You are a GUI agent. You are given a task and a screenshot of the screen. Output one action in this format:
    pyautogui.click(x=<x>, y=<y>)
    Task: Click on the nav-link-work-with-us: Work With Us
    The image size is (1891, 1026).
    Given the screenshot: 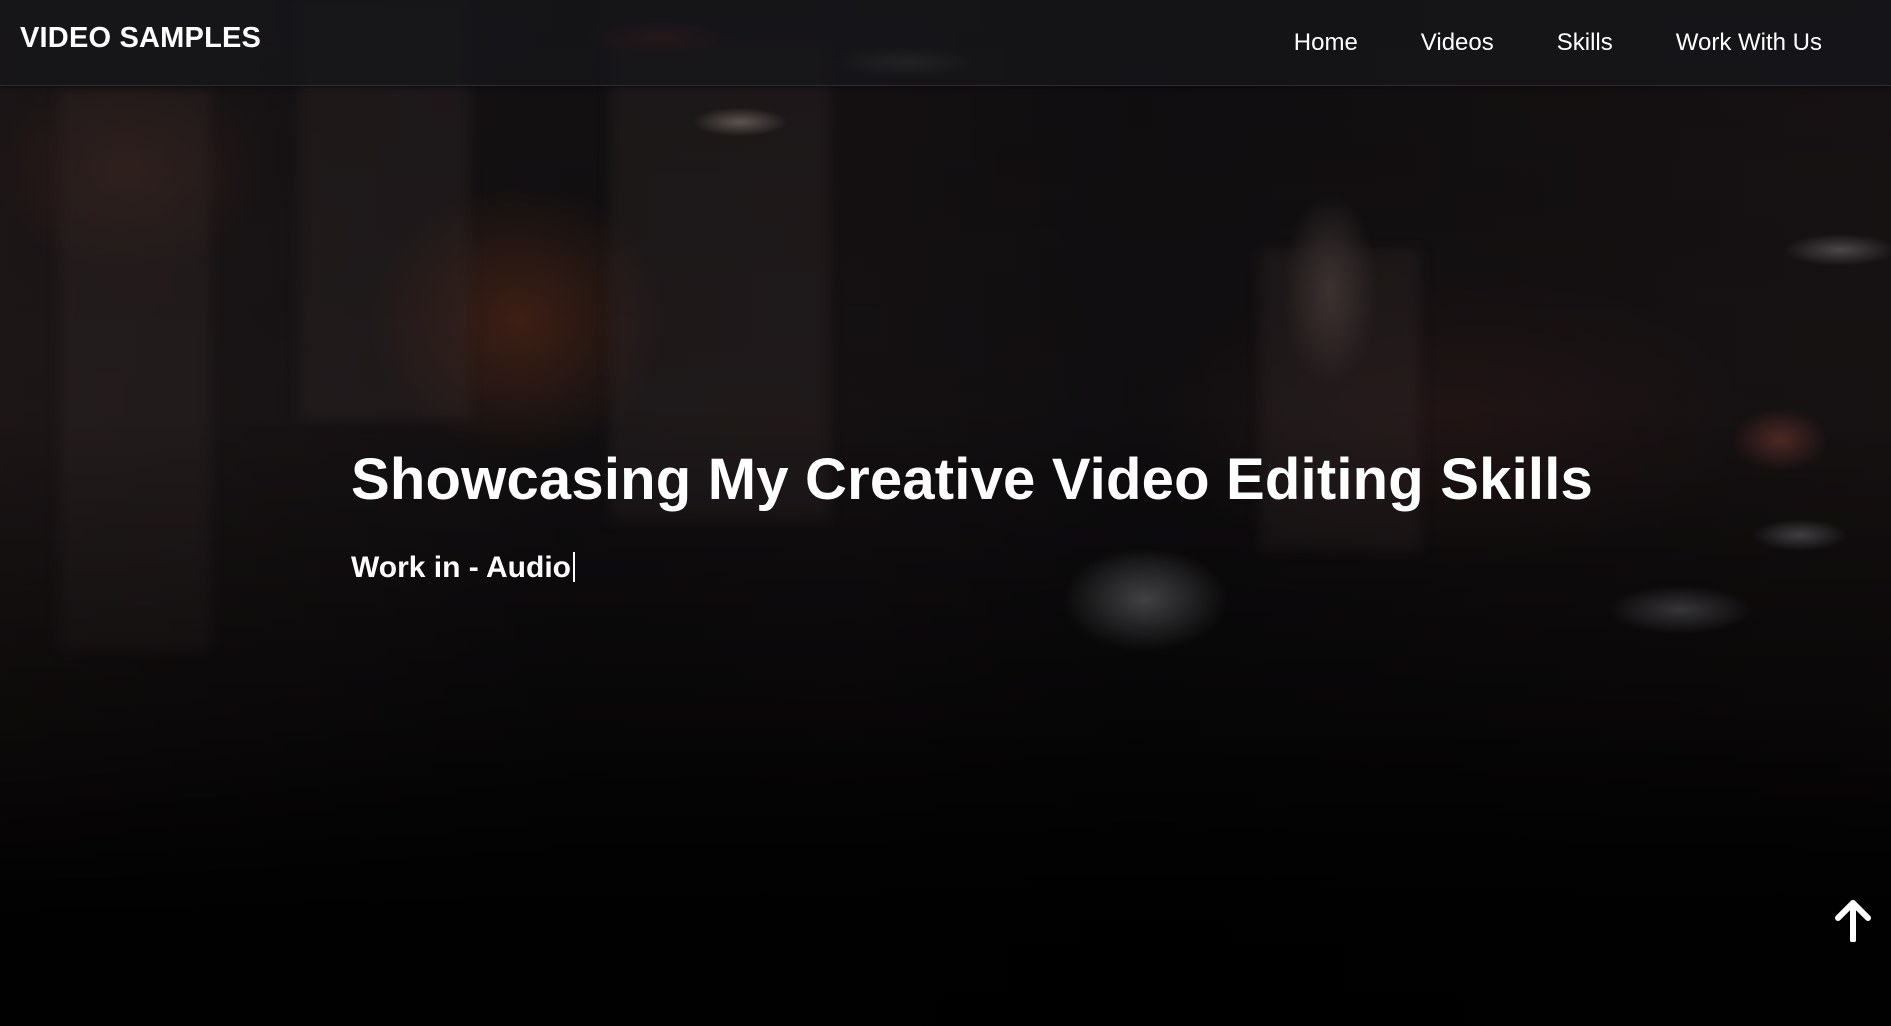 What is the action you would take?
    pyautogui.click(x=1749, y=42)
    